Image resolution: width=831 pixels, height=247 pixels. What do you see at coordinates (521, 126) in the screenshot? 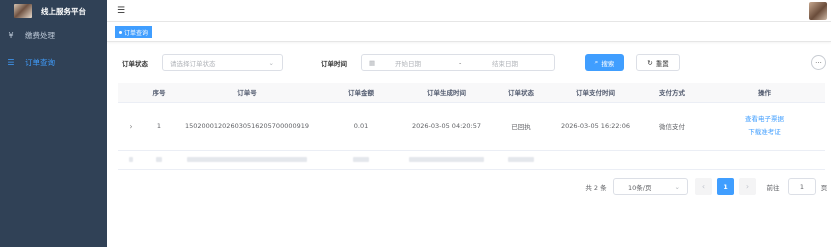
I see `cell-status: 已回执` at bounding box center [521, 126].